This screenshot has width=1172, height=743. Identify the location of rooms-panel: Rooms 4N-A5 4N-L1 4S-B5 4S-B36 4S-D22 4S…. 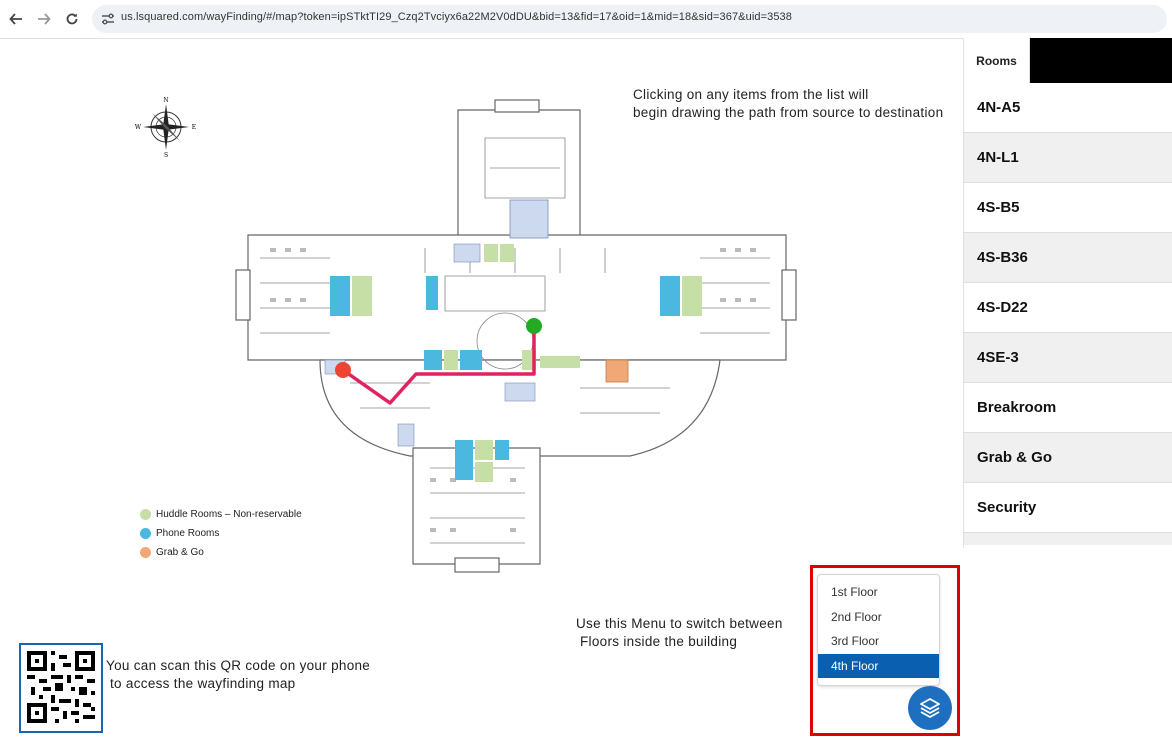
(1067, 293).